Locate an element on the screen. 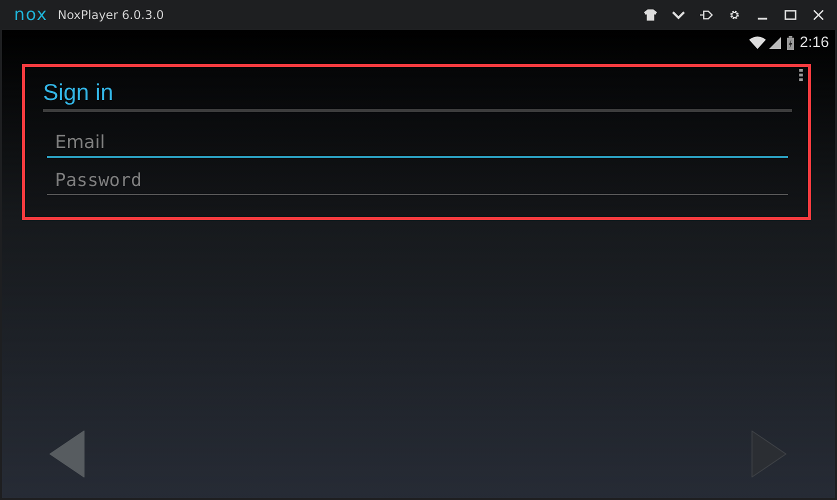 This screenshot has height=500, width=837. shirt-icon is located at coordinates (650, 15).